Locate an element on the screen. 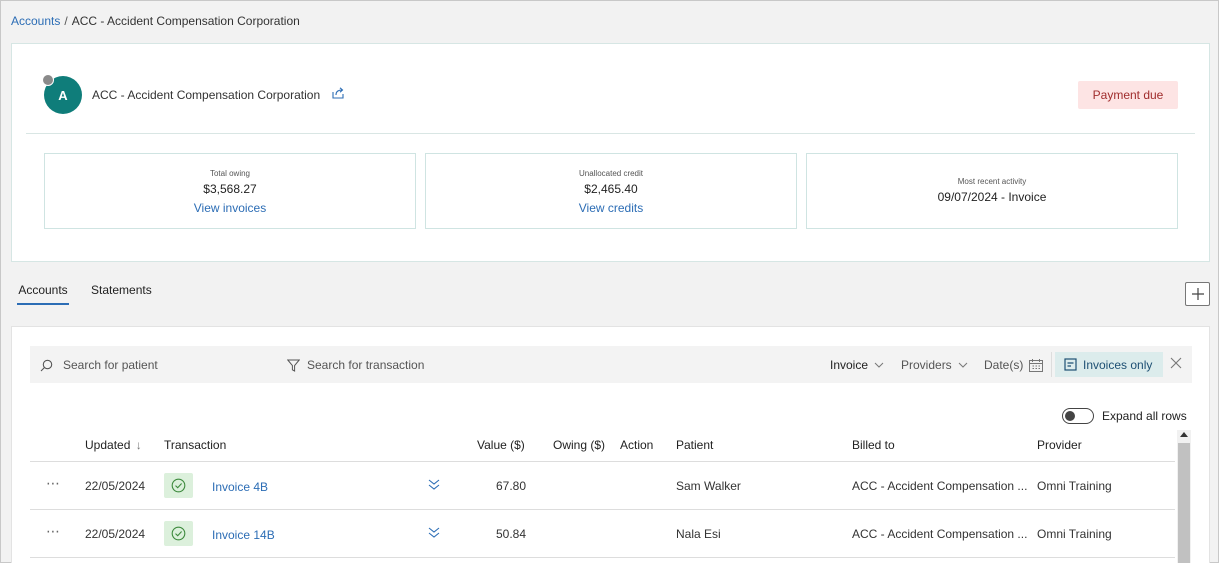  total-owing-value: $3,568.27 is located at coordinates (230, 189).